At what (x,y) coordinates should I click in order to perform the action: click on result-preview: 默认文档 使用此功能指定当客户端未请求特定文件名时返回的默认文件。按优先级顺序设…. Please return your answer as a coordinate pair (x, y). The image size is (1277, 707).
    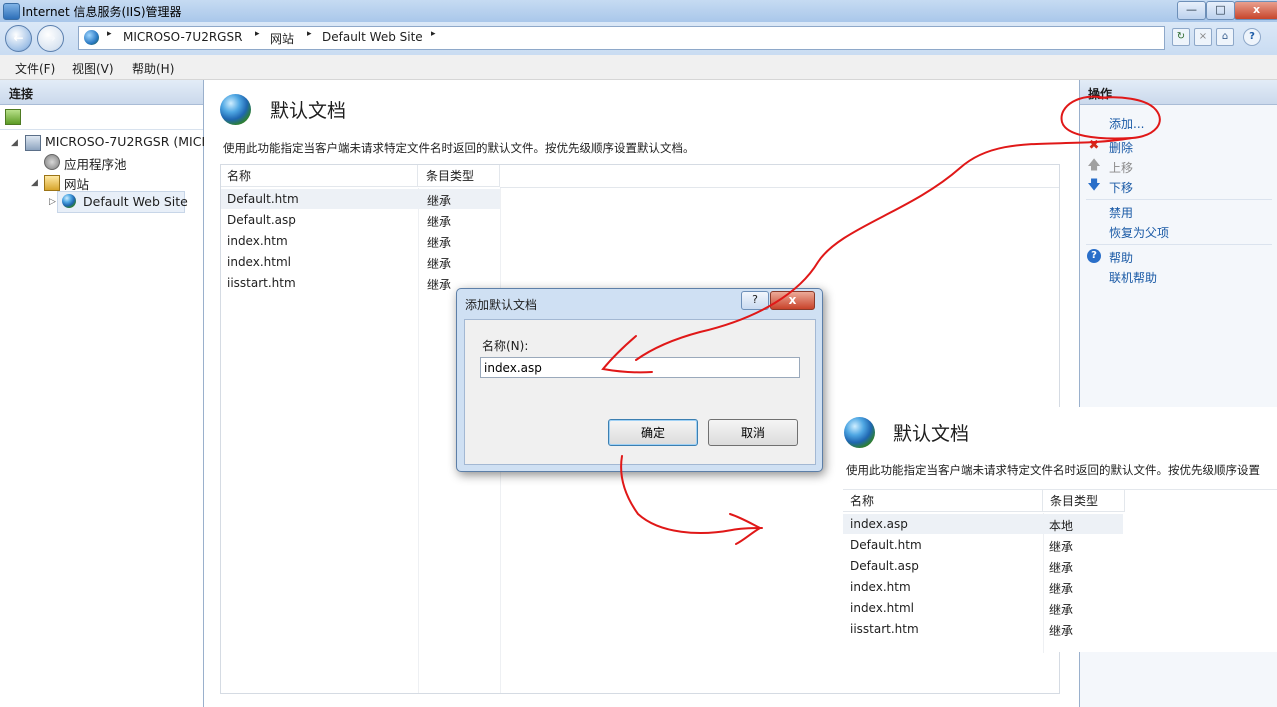
    Looking at the image, I should click on (1060, 530).